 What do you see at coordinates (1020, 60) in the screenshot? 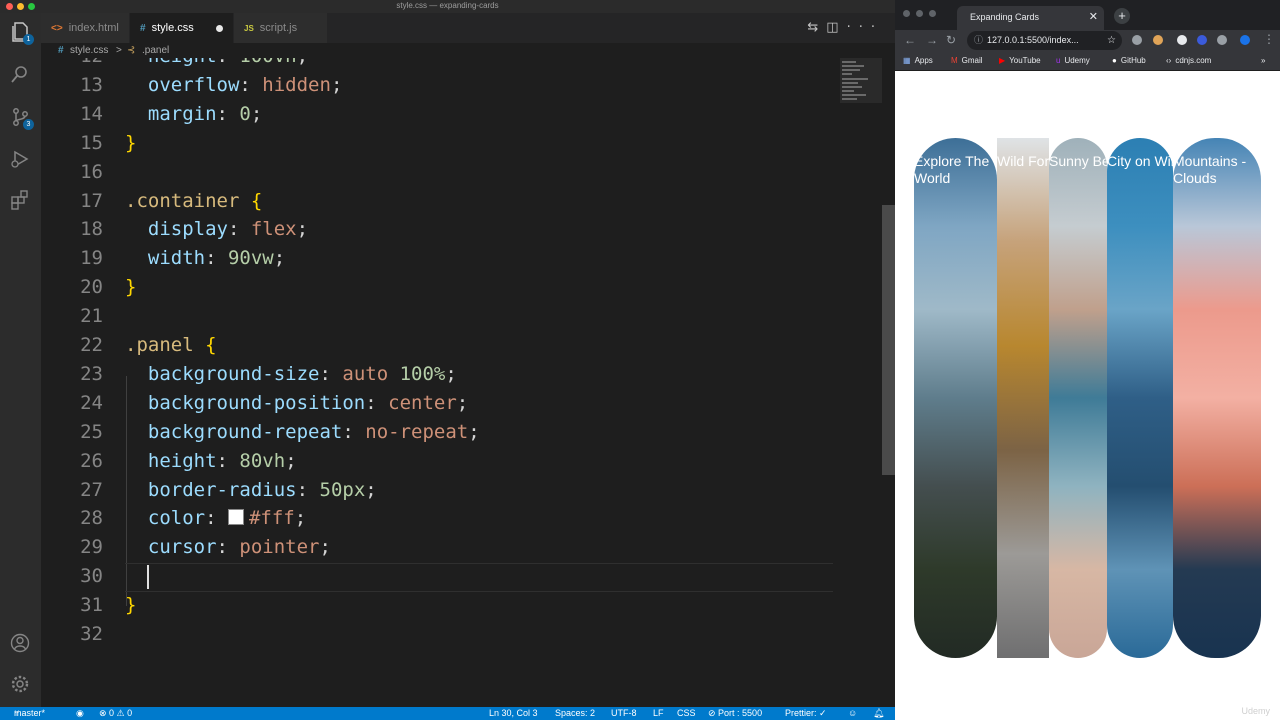
I see `bookmark-youtube: ▶ YouTube` at bounding box center [1020, 60].